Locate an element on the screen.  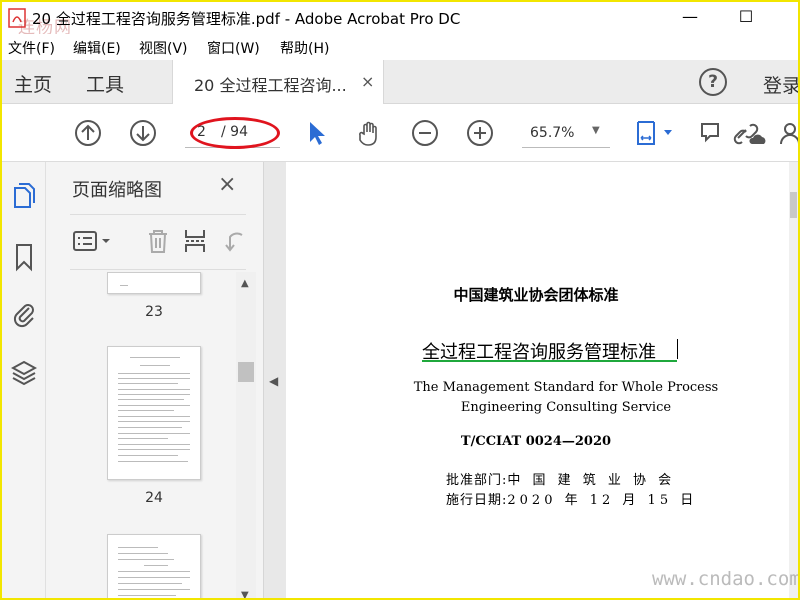
next-page-icon is located at coordinates (143, 133).